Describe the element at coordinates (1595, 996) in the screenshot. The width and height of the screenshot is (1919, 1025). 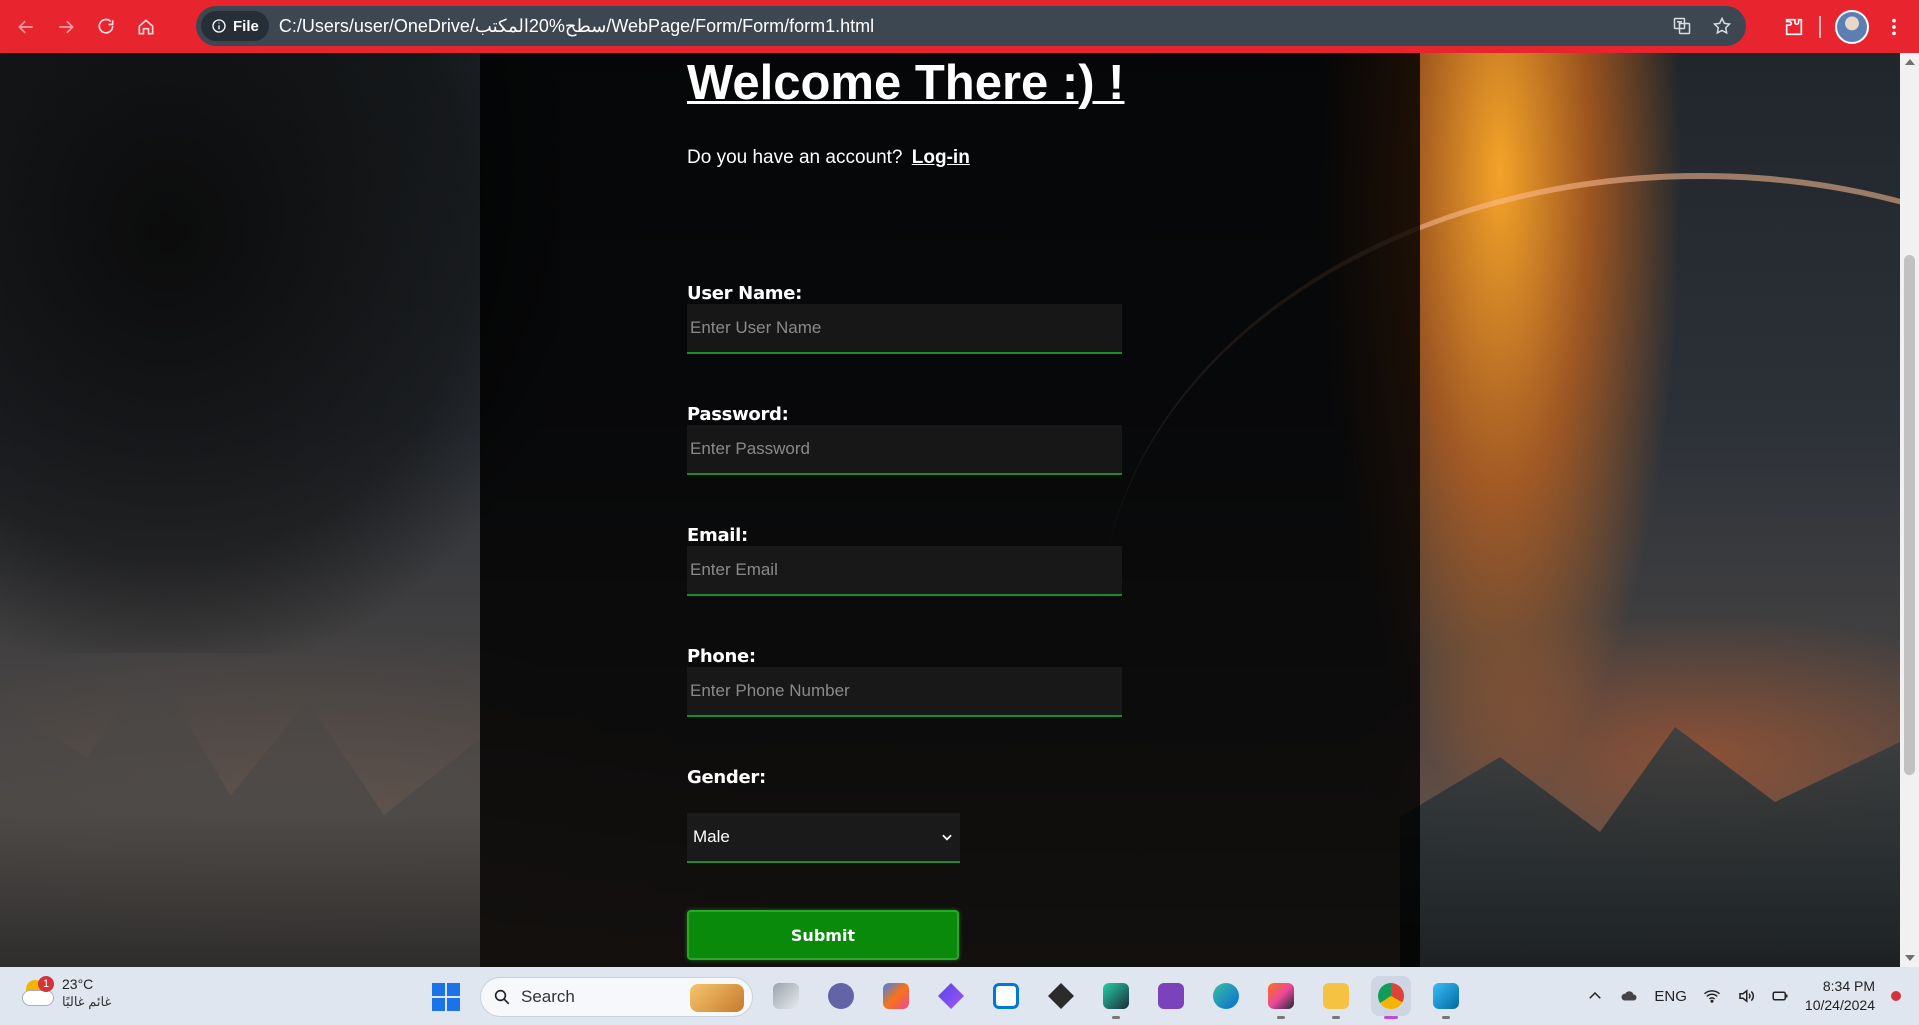
I see `chevron-up-icon` at that location.